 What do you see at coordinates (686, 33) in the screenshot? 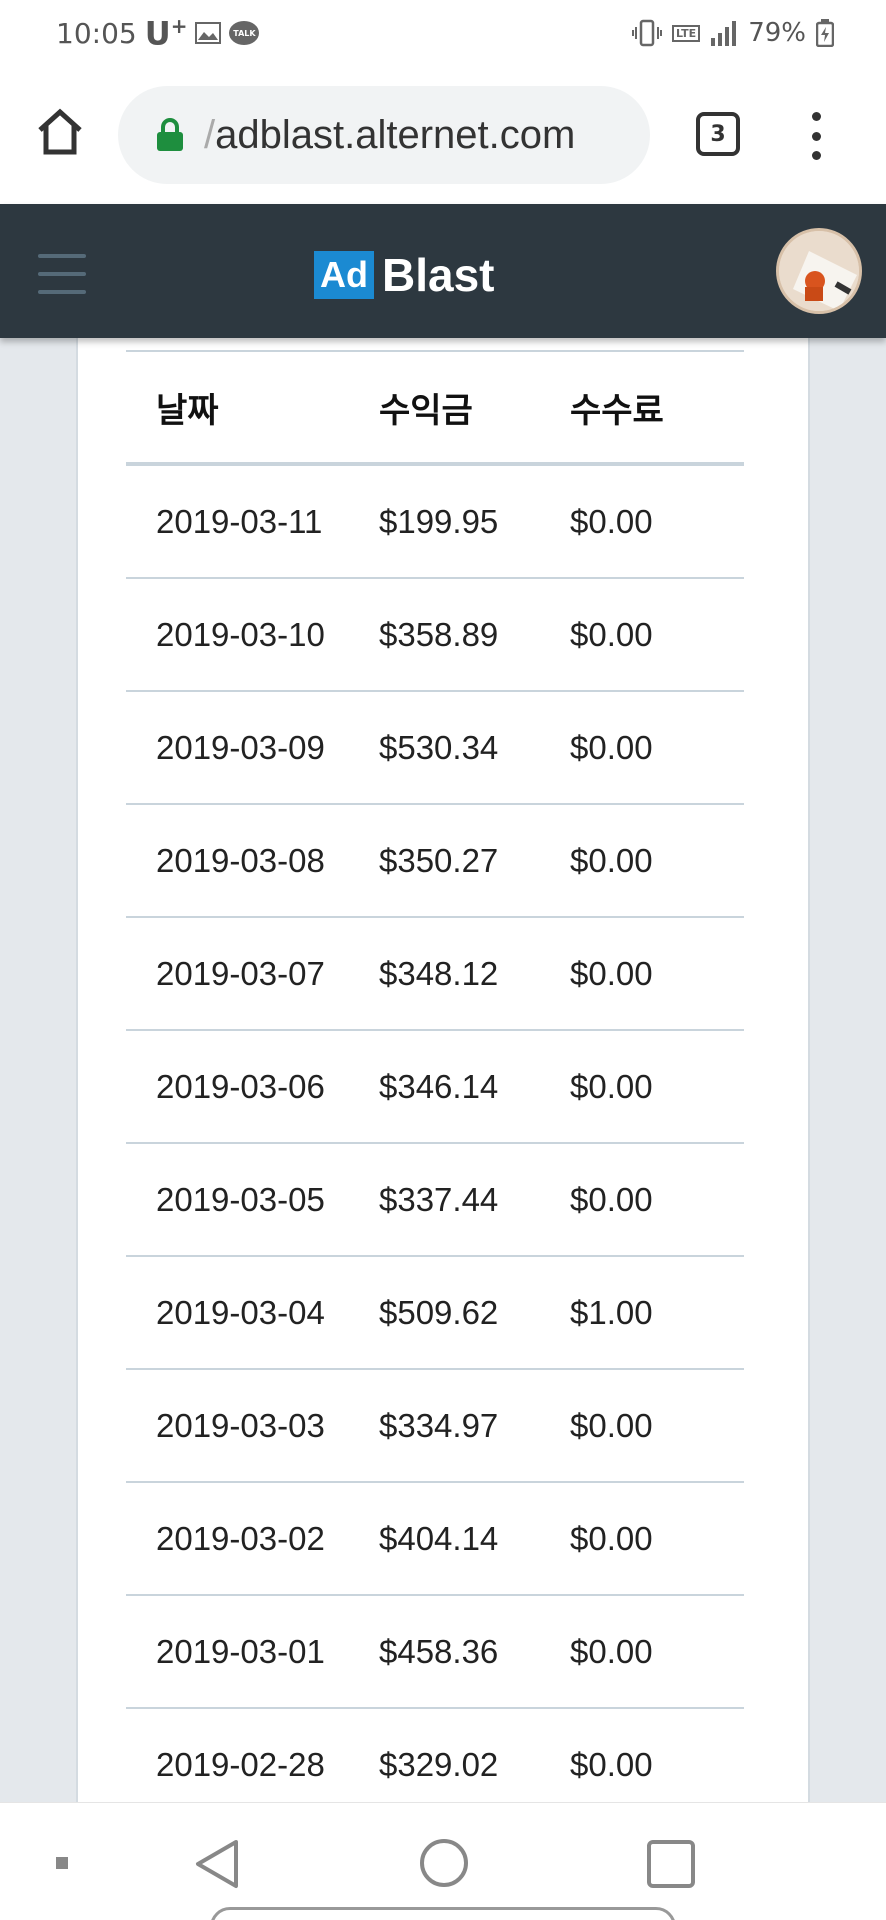
I see `lte-icon: LTE` at bounding box center [686, 33].